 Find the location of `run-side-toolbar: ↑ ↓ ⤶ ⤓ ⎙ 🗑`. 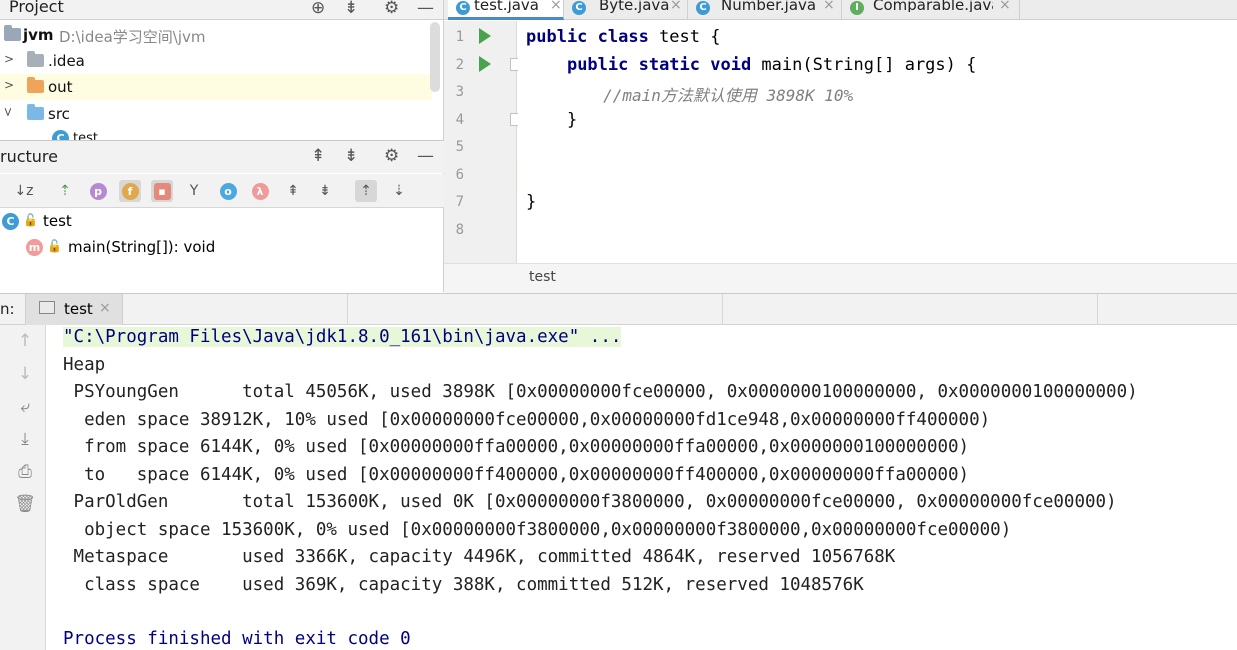

run-side-toolbar: ↑ ↓ ⤶ ⤓ ⎙ 🗑 is located at coordinates (23, 487).